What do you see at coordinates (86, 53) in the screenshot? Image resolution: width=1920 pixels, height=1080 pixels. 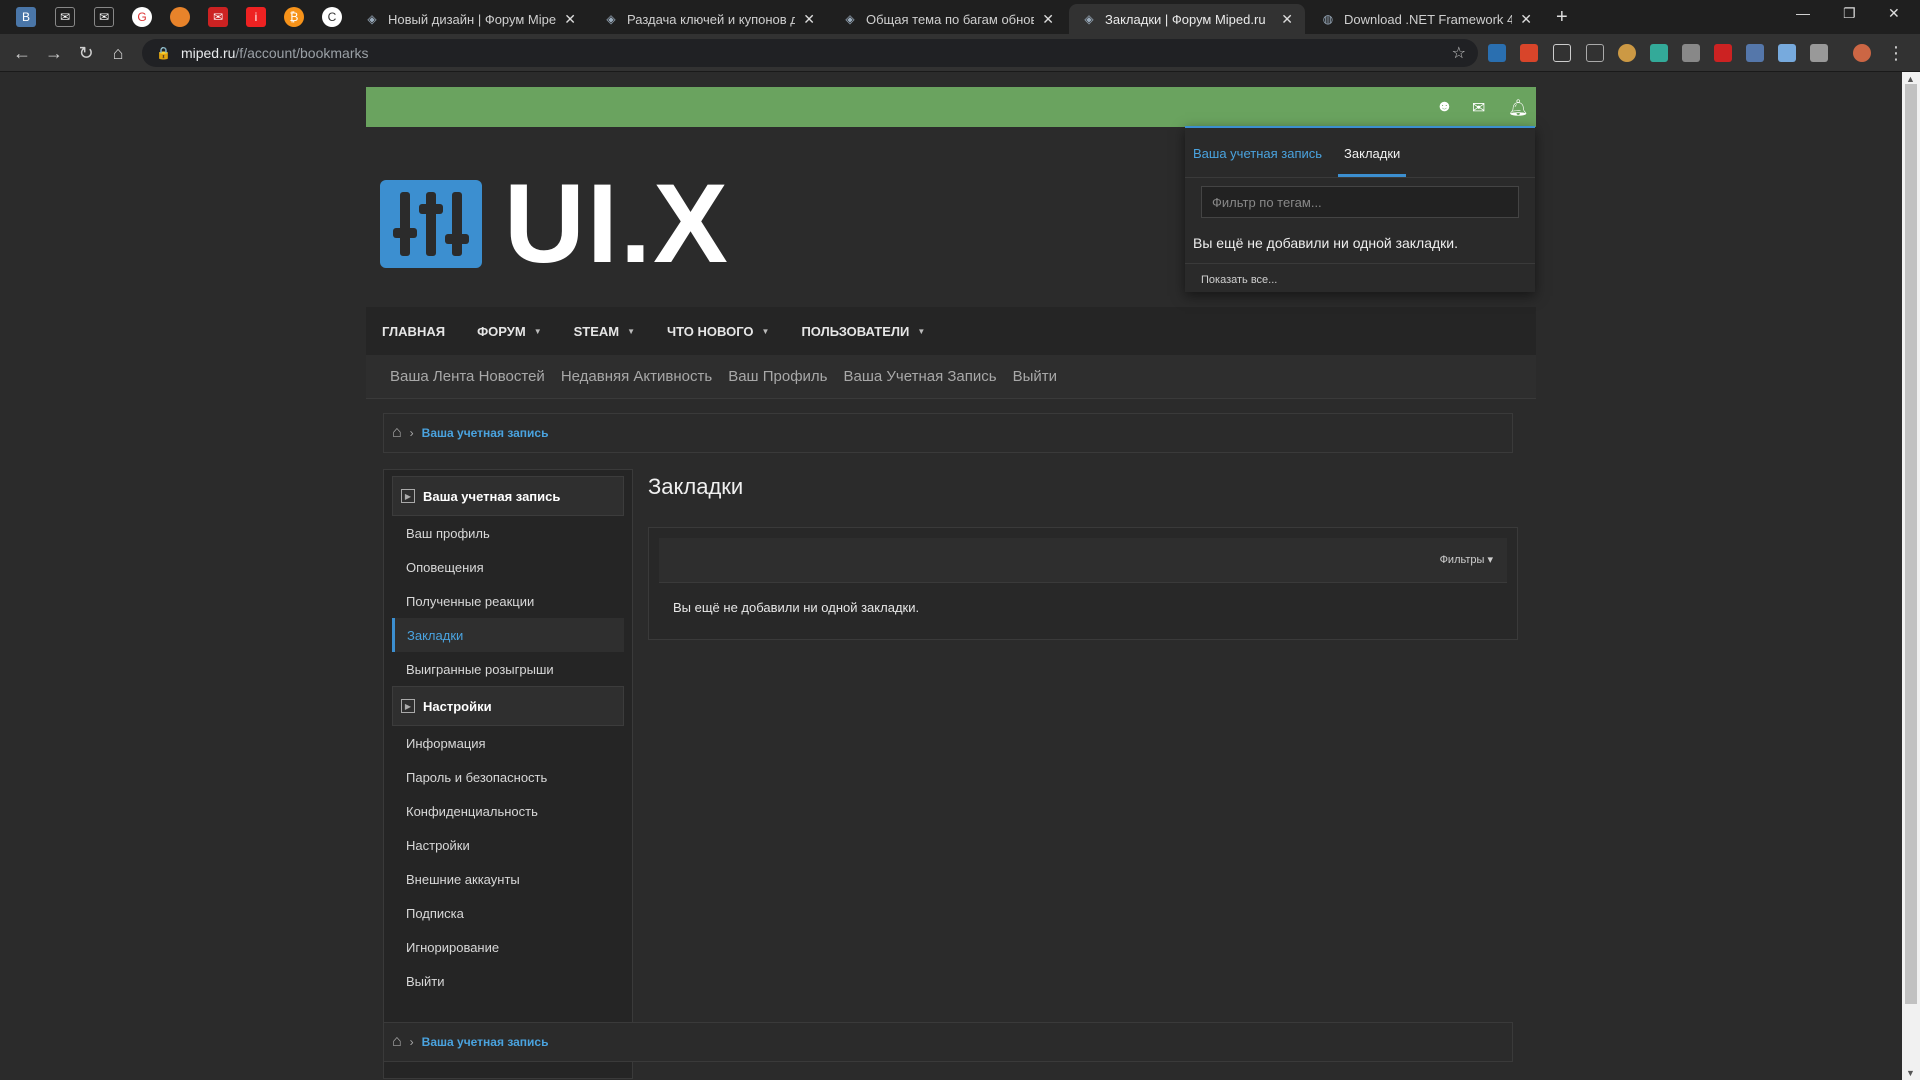 I see `reload-icon: ↻` at bounding box center [86, 53].